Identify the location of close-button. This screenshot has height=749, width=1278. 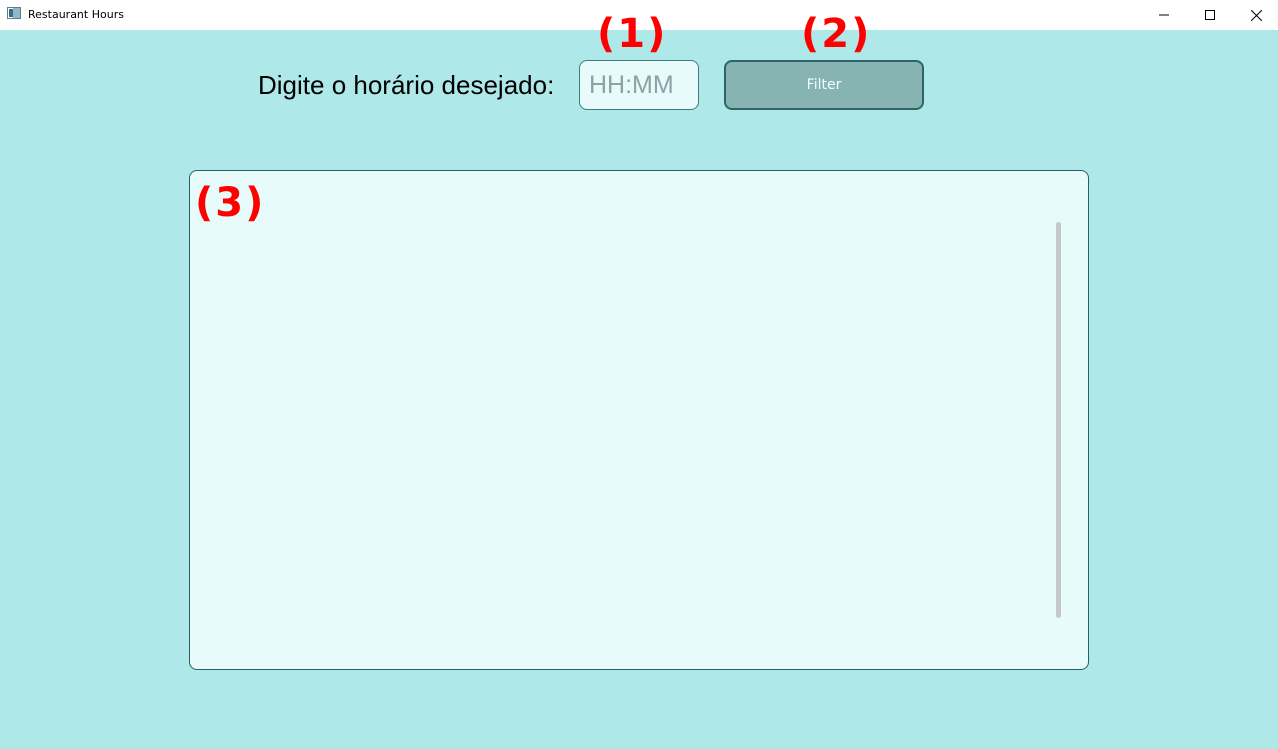
(1255, 15).